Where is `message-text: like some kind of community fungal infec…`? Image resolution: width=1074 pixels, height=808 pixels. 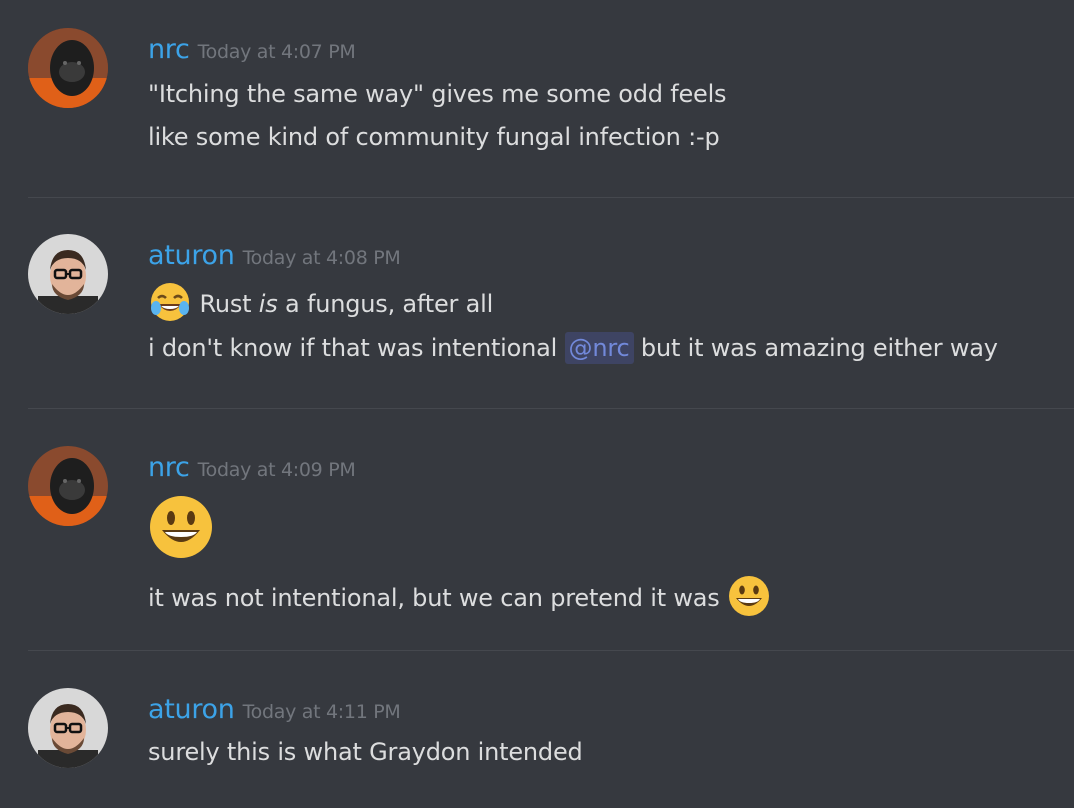 message-text: like some kind of community fungal infec… is located at coordinates (434, 137).